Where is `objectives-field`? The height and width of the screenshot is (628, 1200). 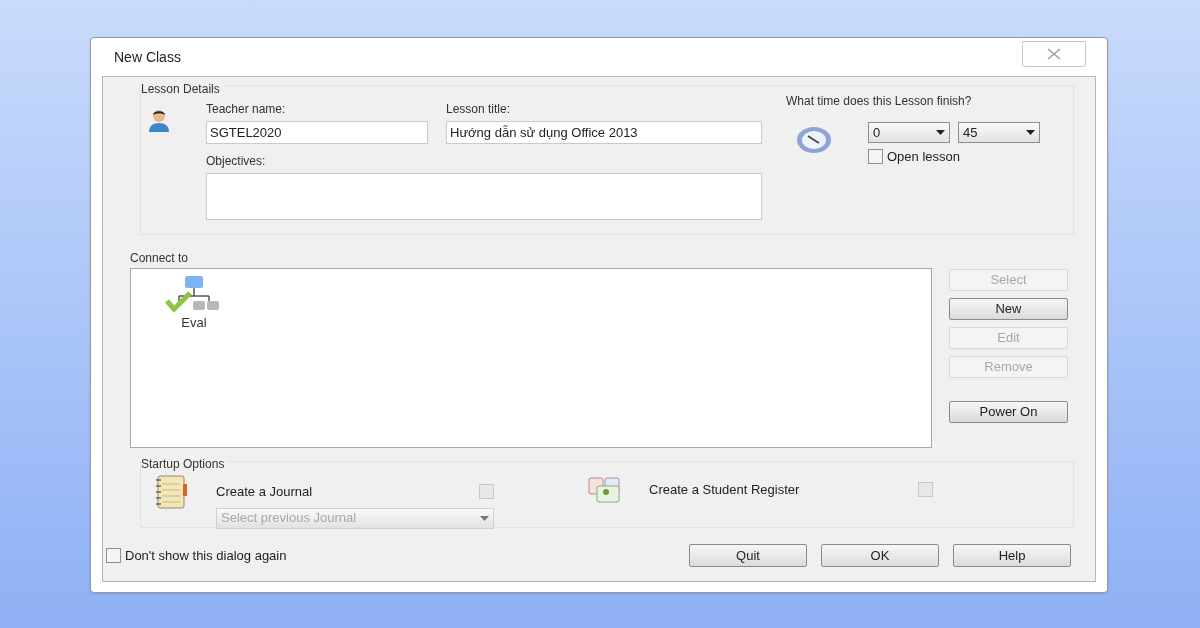
objectives-field is located at coordinates (484, 196).